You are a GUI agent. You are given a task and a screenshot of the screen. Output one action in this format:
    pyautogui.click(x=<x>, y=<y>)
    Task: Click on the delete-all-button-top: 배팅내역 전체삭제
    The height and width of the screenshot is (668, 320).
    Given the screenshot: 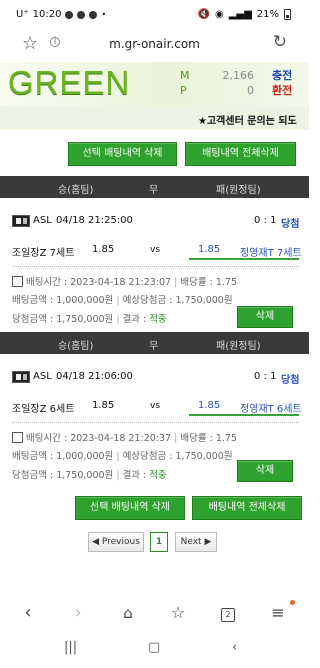 What is the action you would take?
    pyautogui.click(x=240, y=154)
    